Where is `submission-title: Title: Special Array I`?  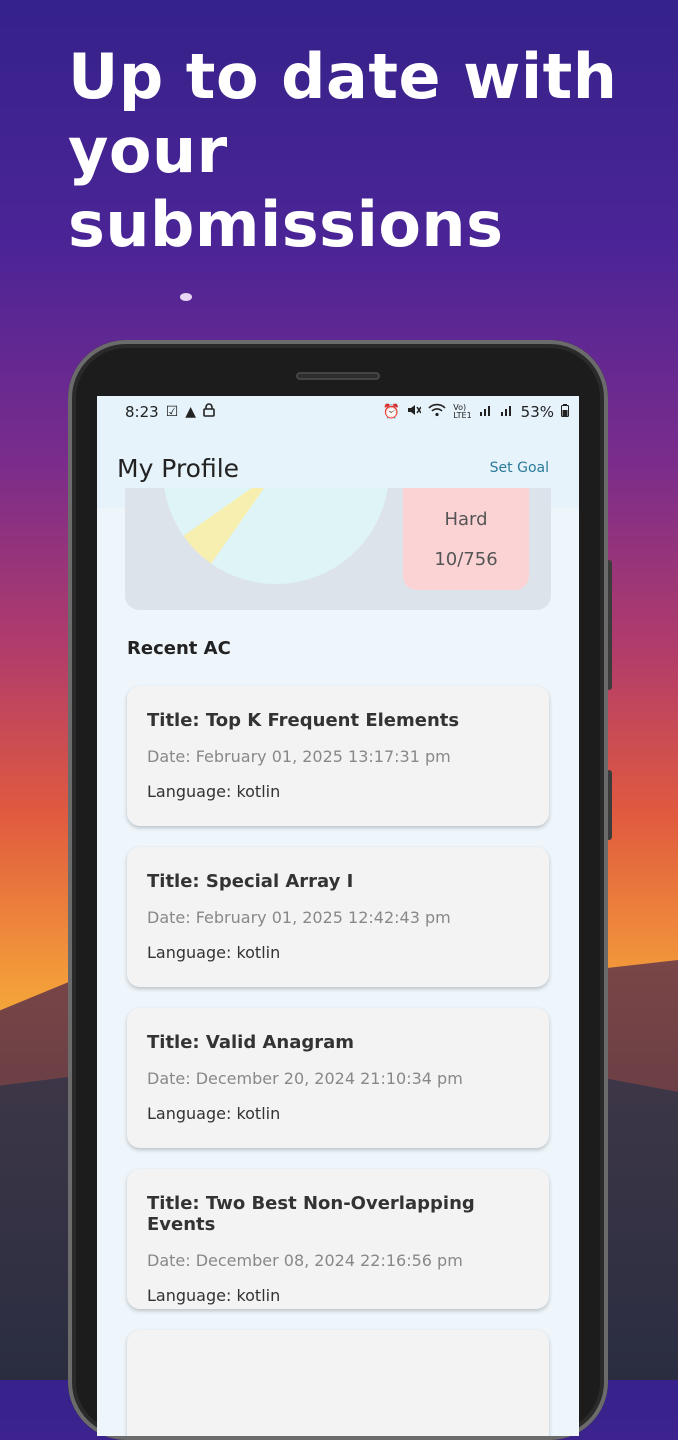 submission-title: Title: Special Array I is located at coordinates (250, 881).